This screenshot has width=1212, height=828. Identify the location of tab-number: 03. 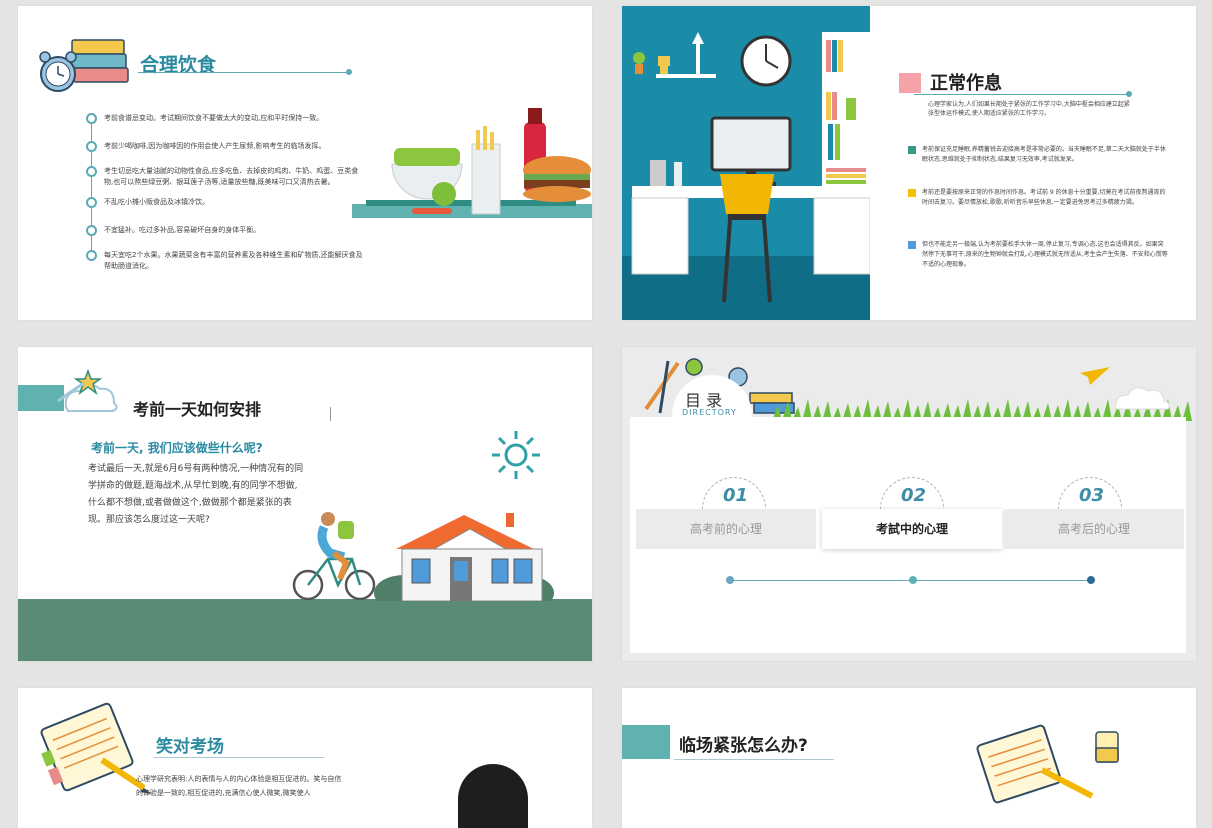
(1092, 495).